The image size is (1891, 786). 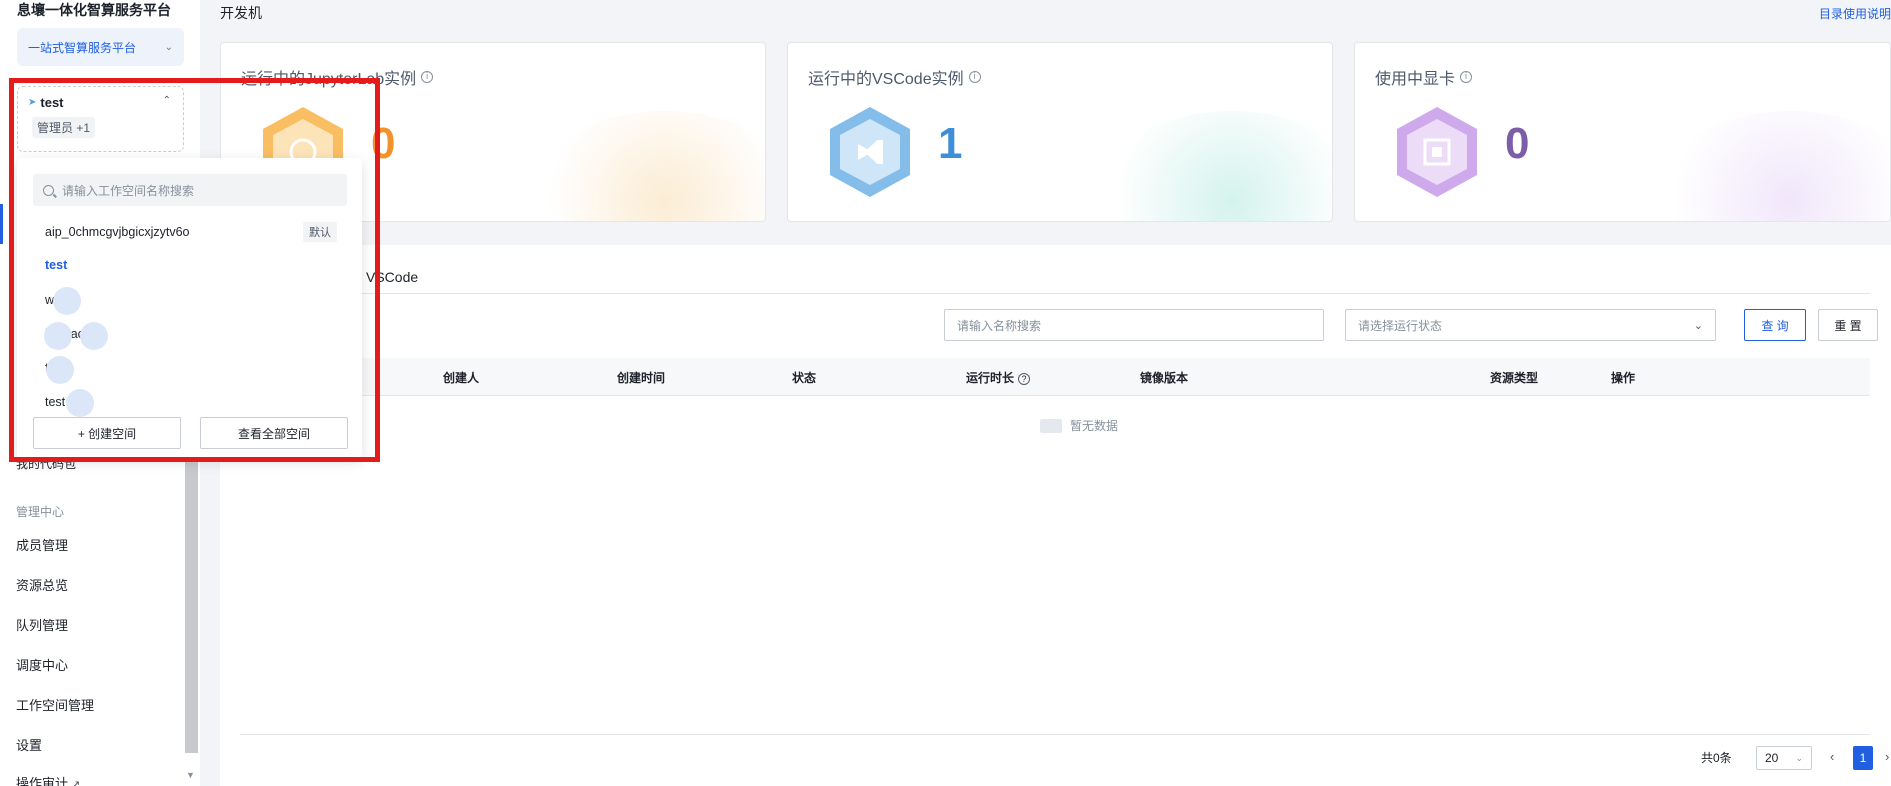 I want to click on table-header: 创建人 创建时间 状态 运行时长? 镜像版本 资源类型 操作, so click(x=1055, y=377).